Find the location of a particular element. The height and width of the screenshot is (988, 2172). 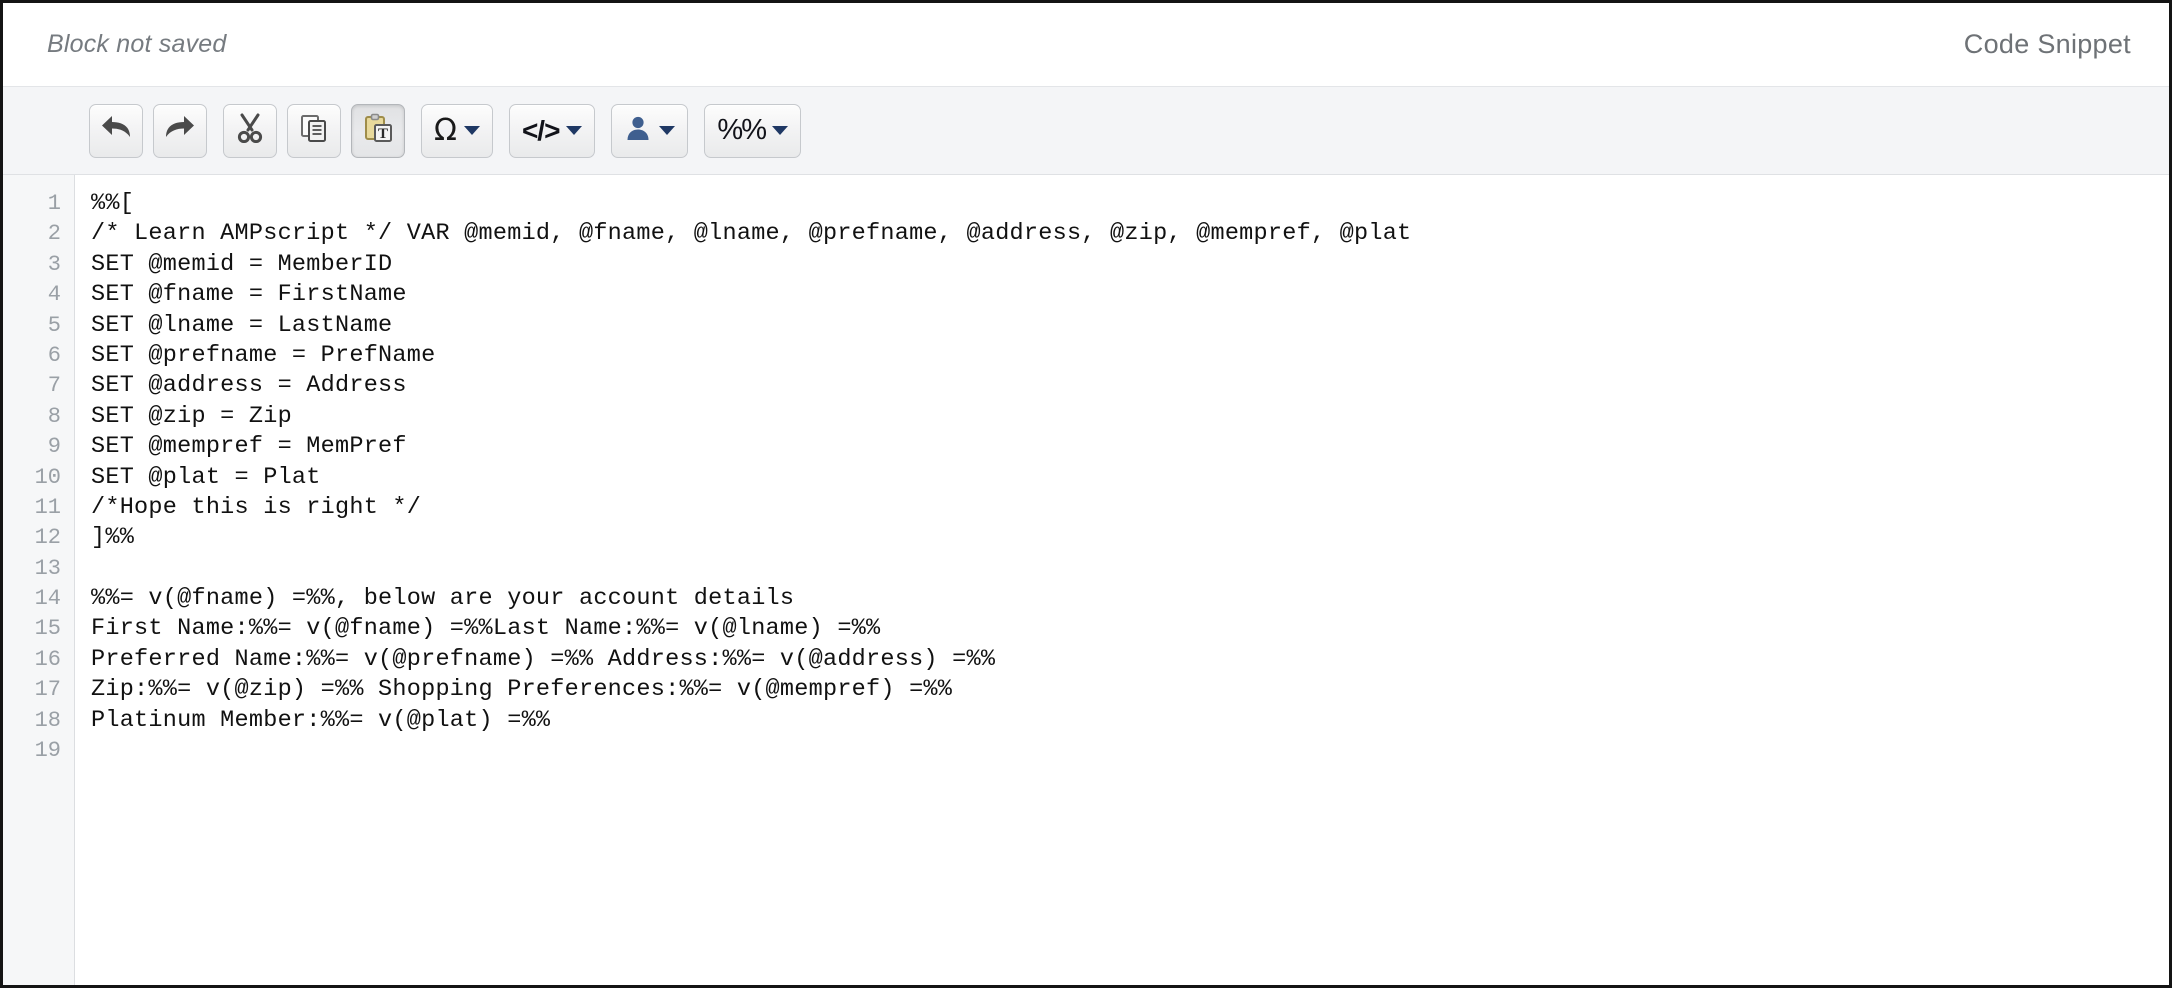

code-line: SET @zip = Zip is located at coordinates (1130, 417).